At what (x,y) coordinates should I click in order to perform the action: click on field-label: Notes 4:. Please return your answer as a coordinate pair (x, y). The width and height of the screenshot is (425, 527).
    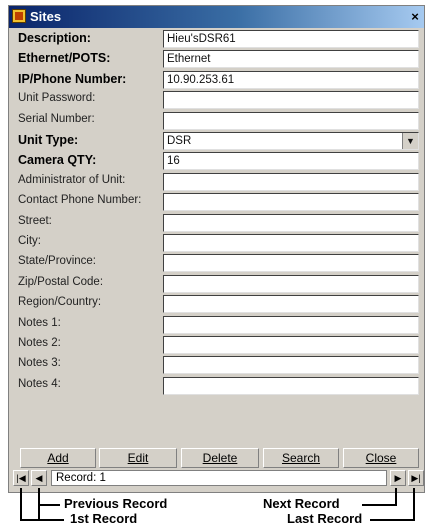
    Looking at the image, I should click on (39, 383).